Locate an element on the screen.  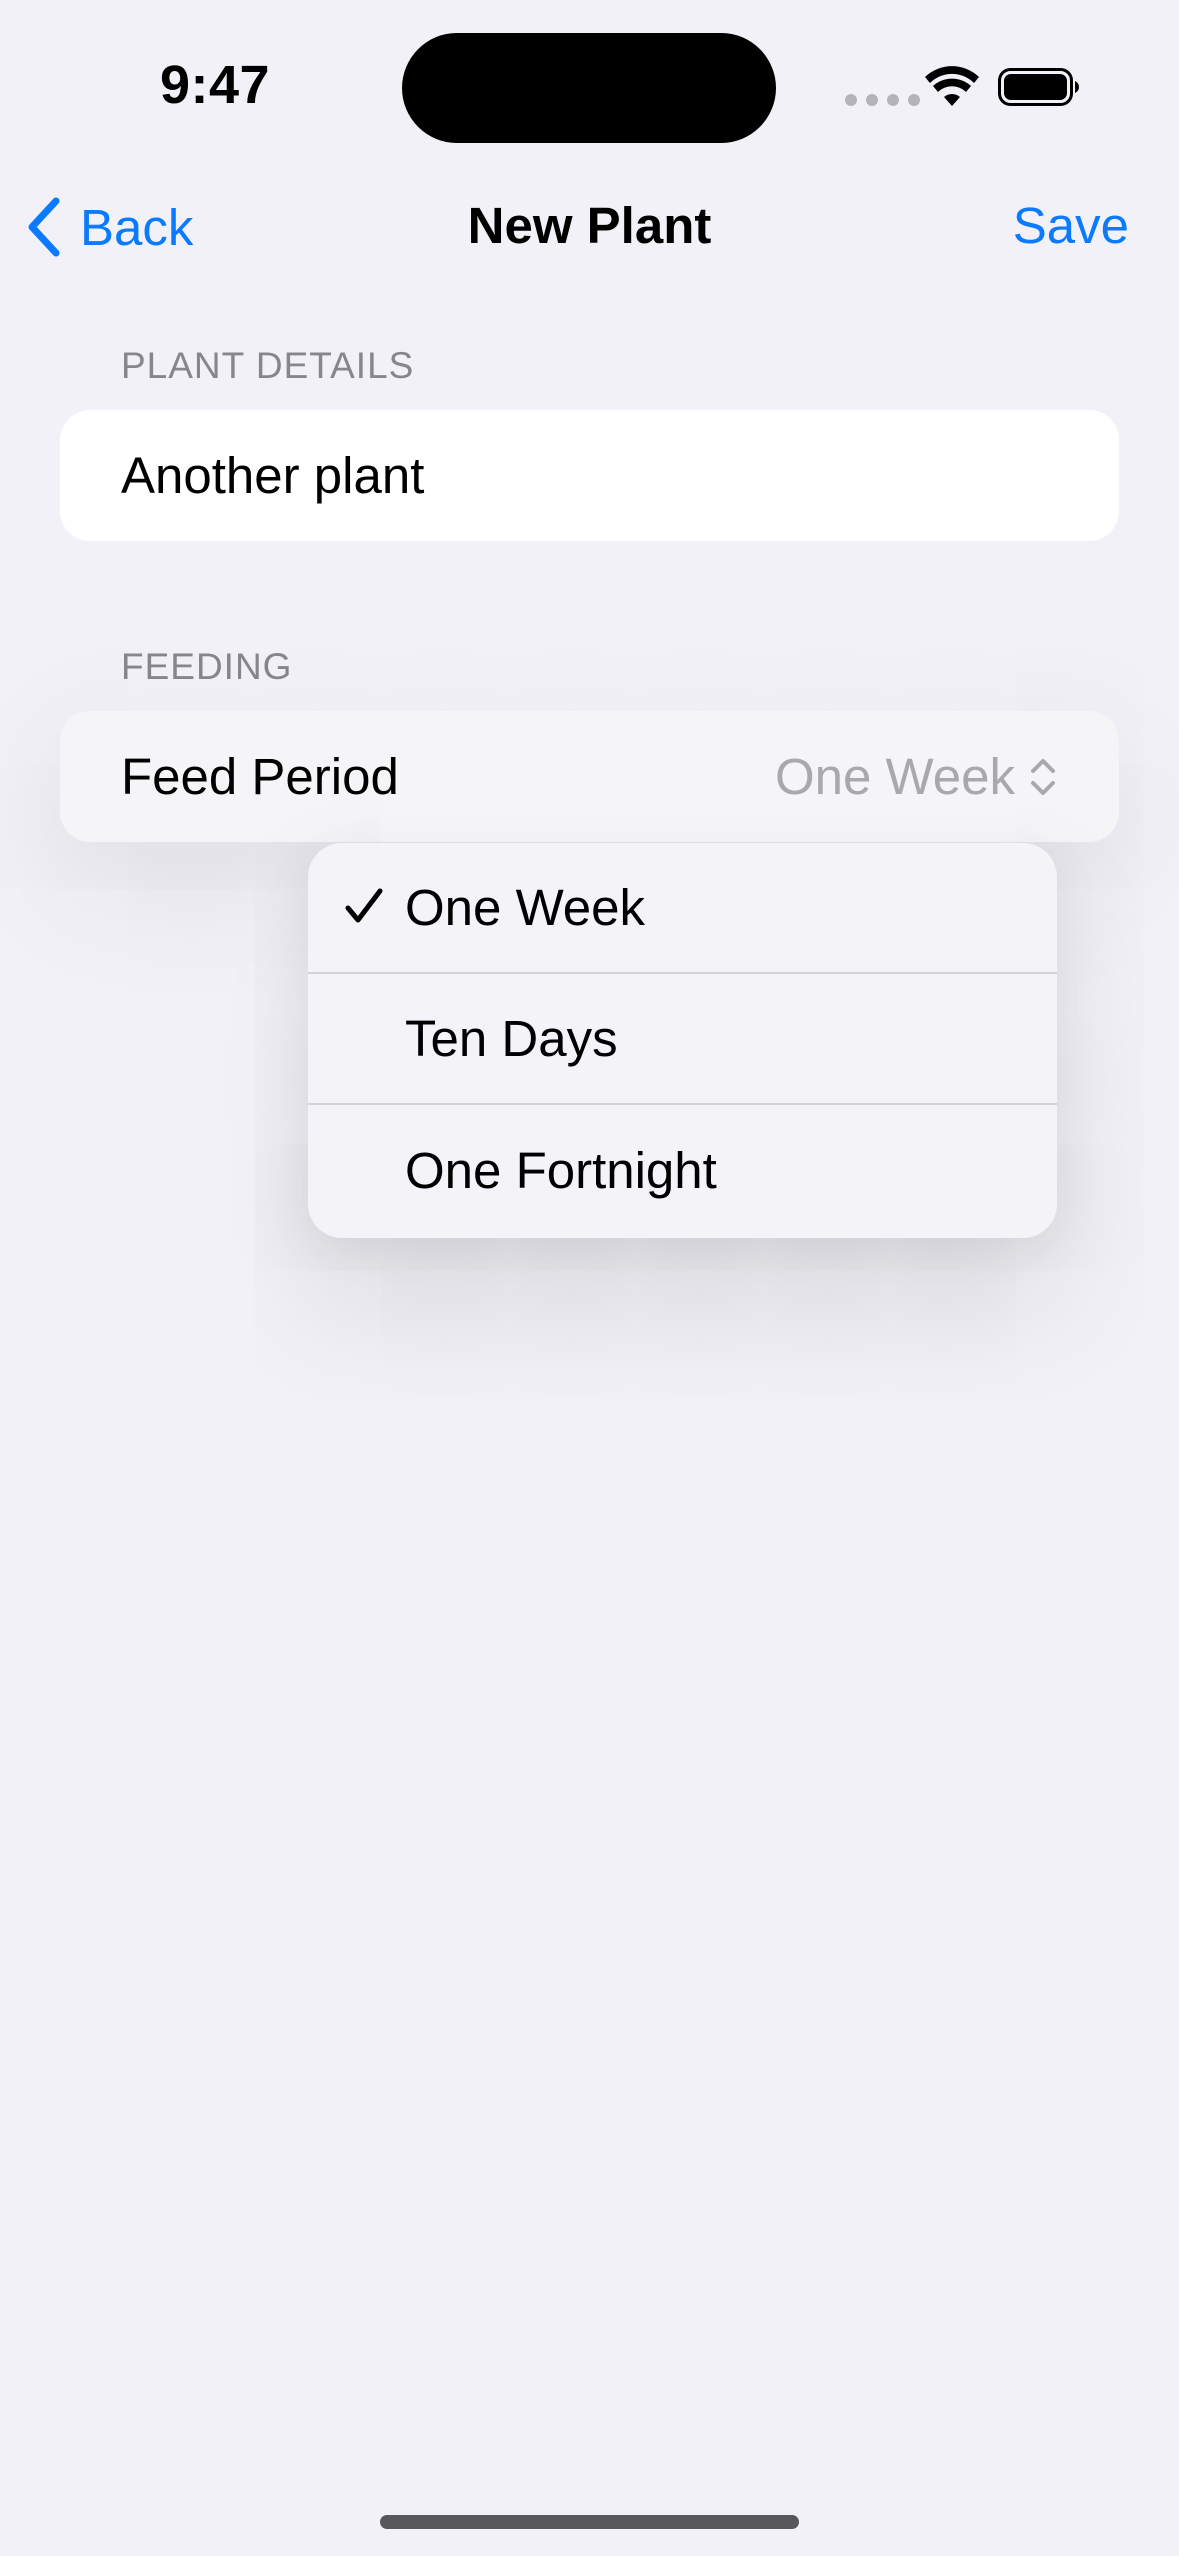
save-button: Save is located at coordinates (1071, 225).